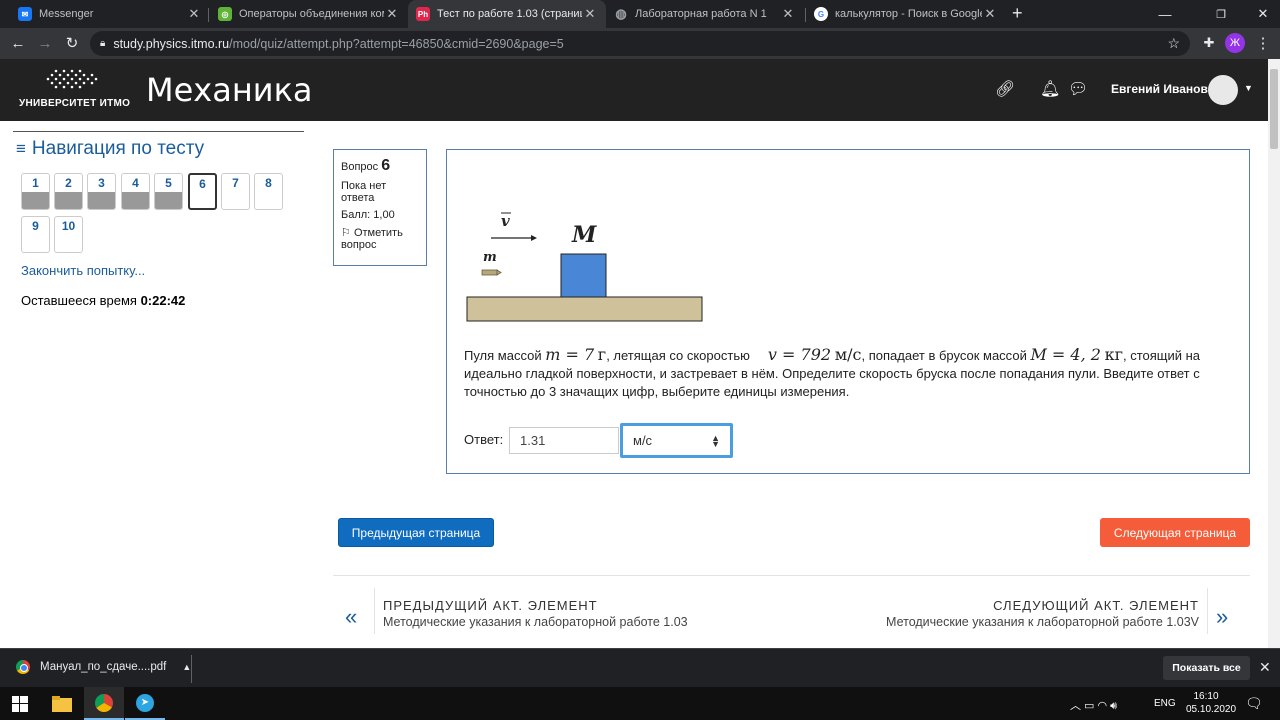  Describe the element at coordinates (1265, 667) in the screenshot. I see `close-downloads-icon: ✕` at that location.